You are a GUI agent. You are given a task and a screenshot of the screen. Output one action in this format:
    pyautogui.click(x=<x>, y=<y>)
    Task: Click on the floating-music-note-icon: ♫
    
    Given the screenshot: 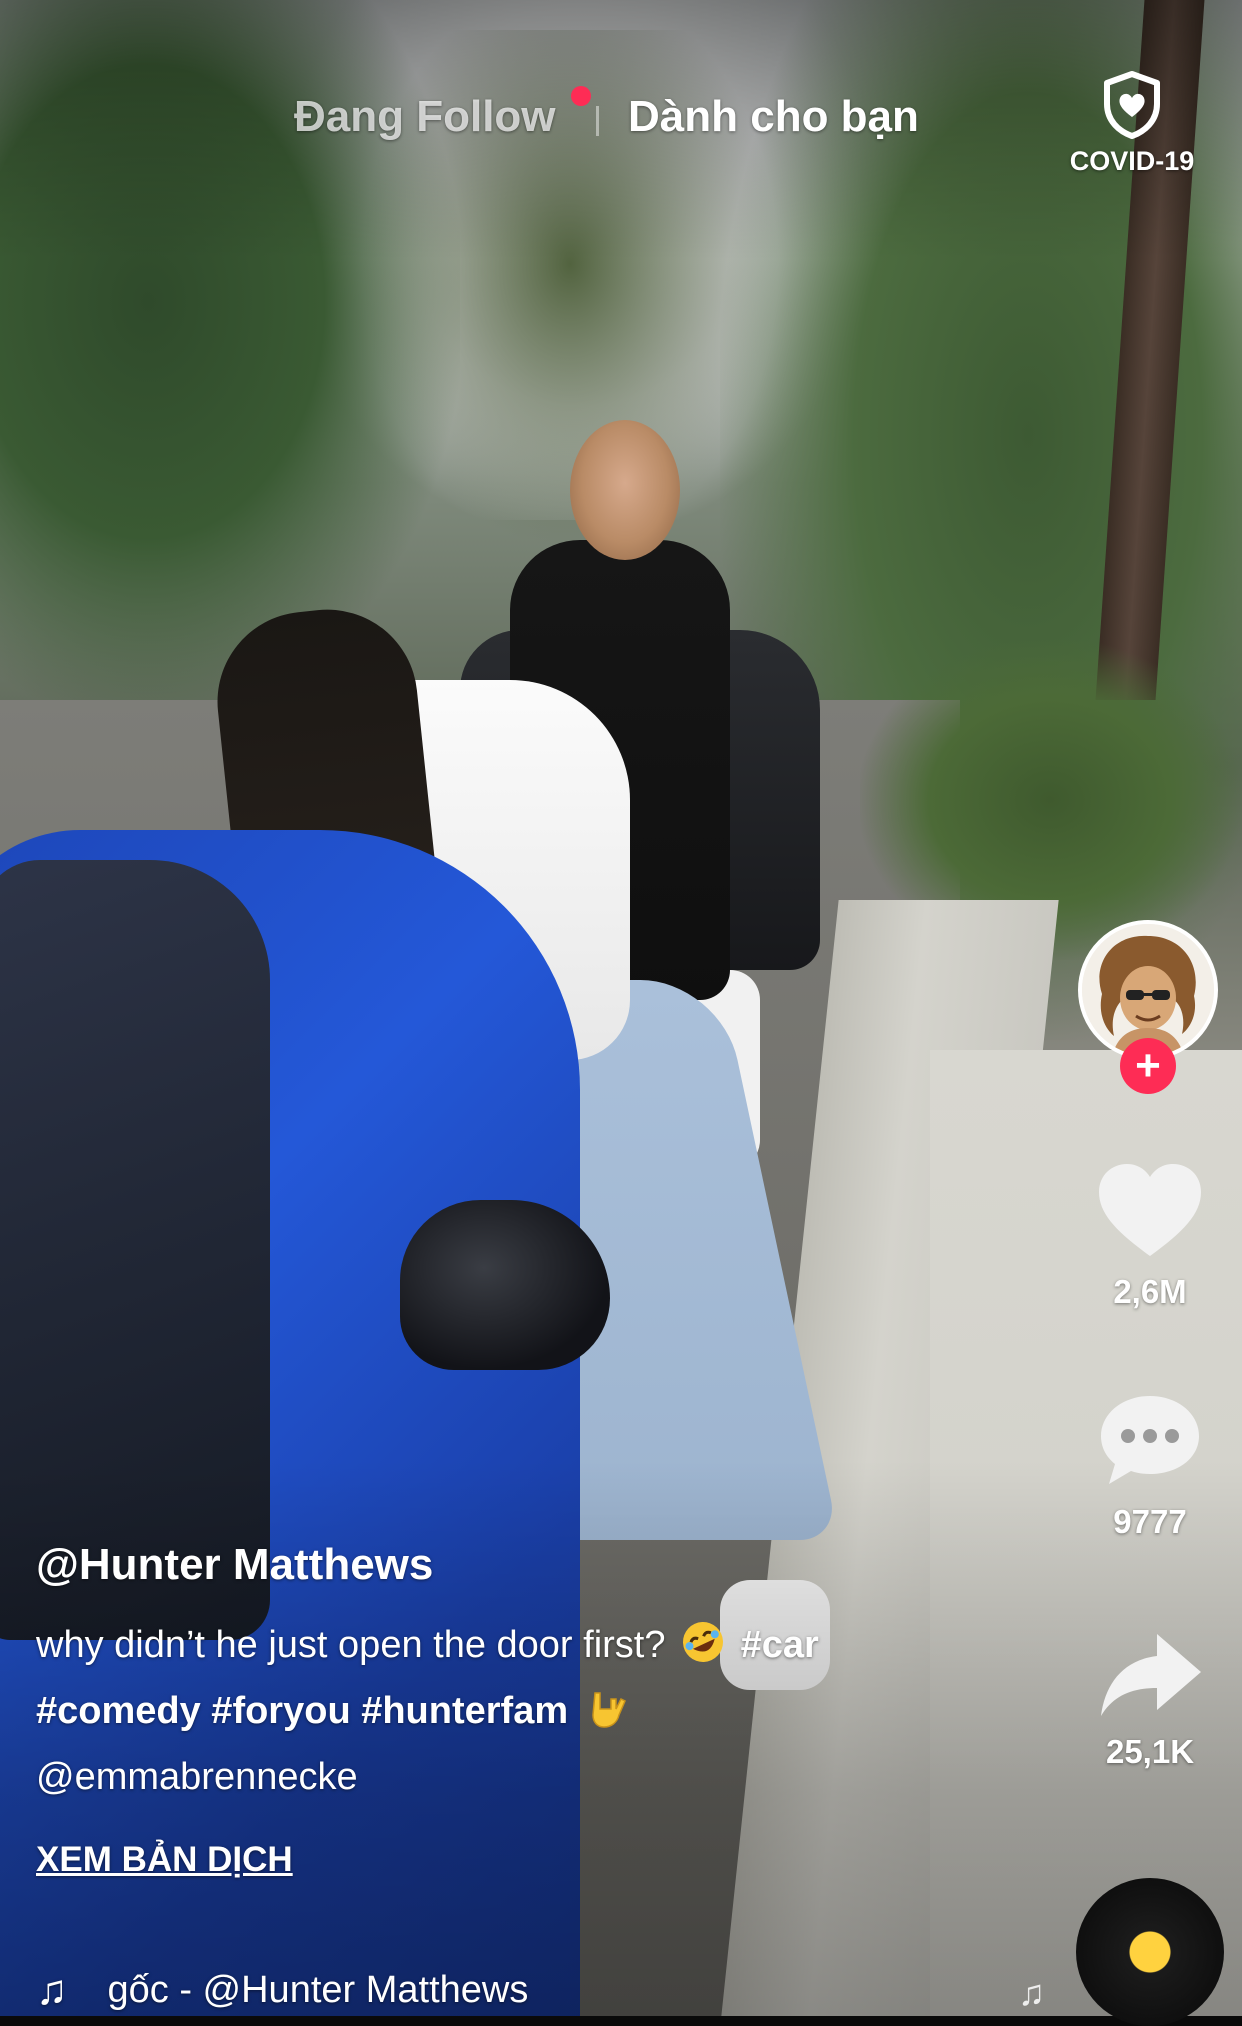 What is the action you would take?
    pyautogui.click(x=1031, y=1992)
    